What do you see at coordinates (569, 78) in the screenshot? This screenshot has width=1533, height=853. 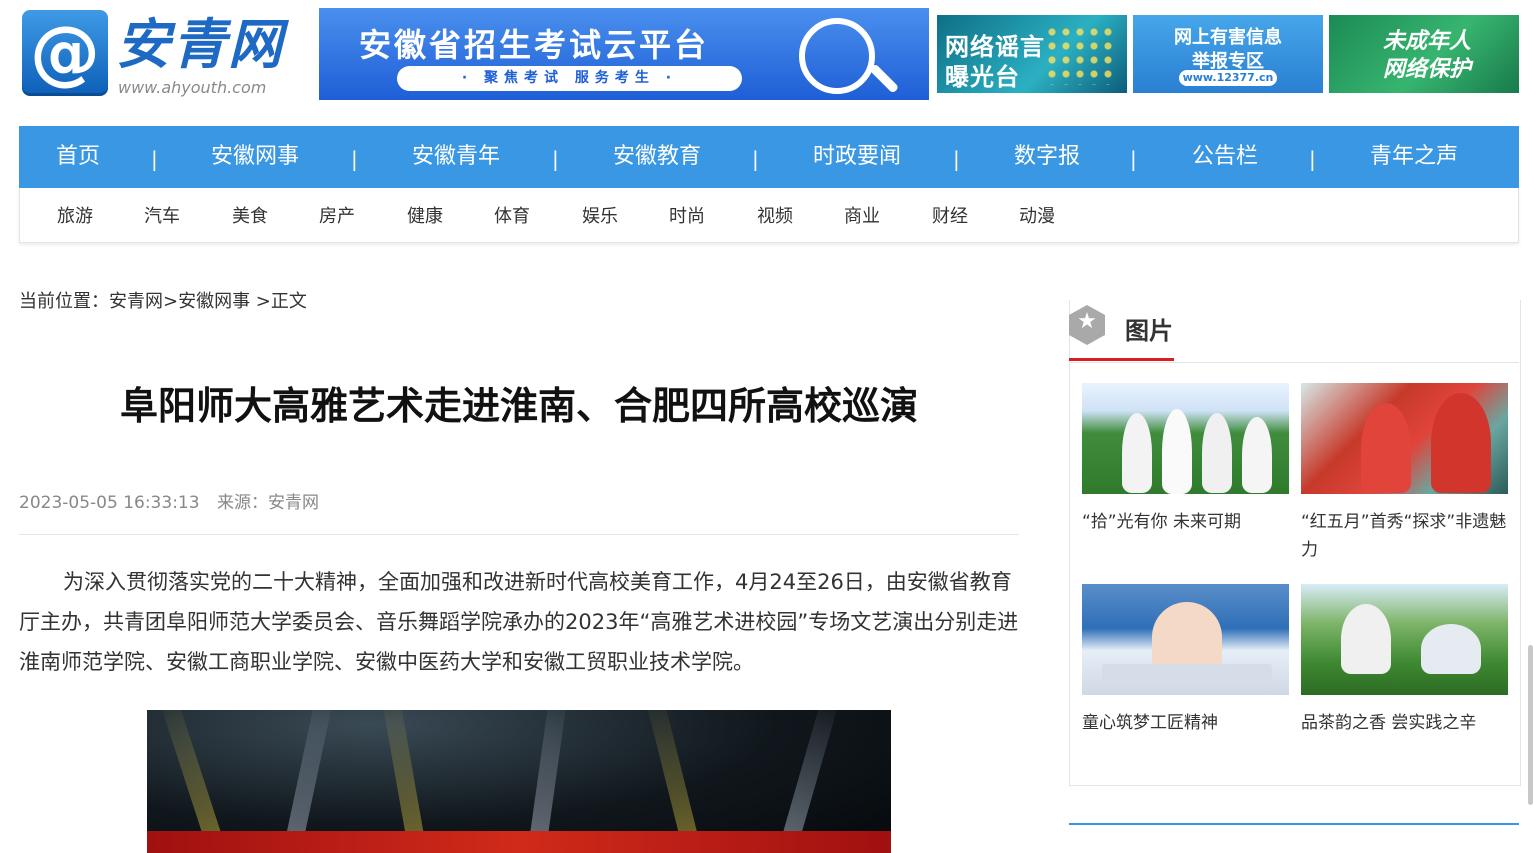 I see `banner-subtitle: · 聚焦考试 服务考生 ·` at bounding box center [569, 78].